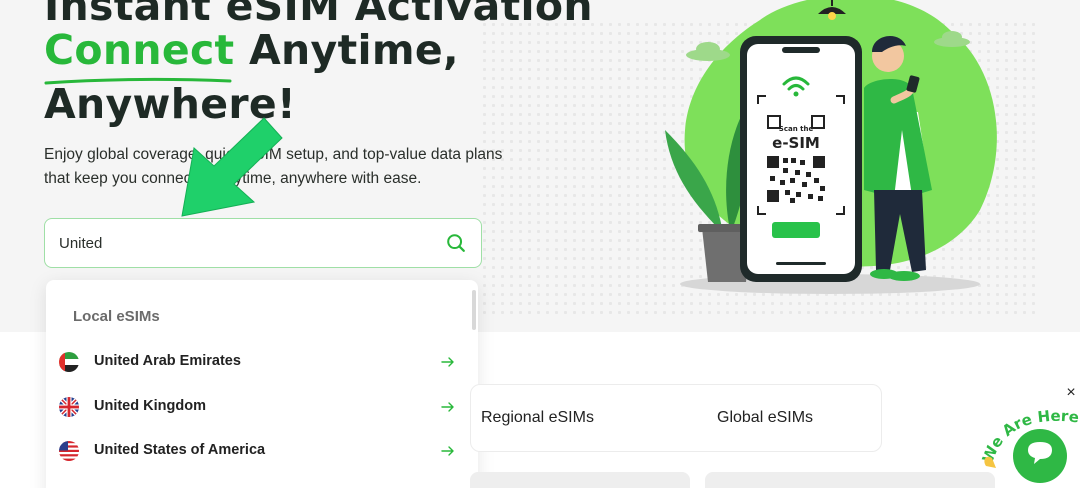 Image resolution: width=1080 pixels, height=488 pixels. I want to click on tab-global-esims: Global eSIMs, so click(765, 418).